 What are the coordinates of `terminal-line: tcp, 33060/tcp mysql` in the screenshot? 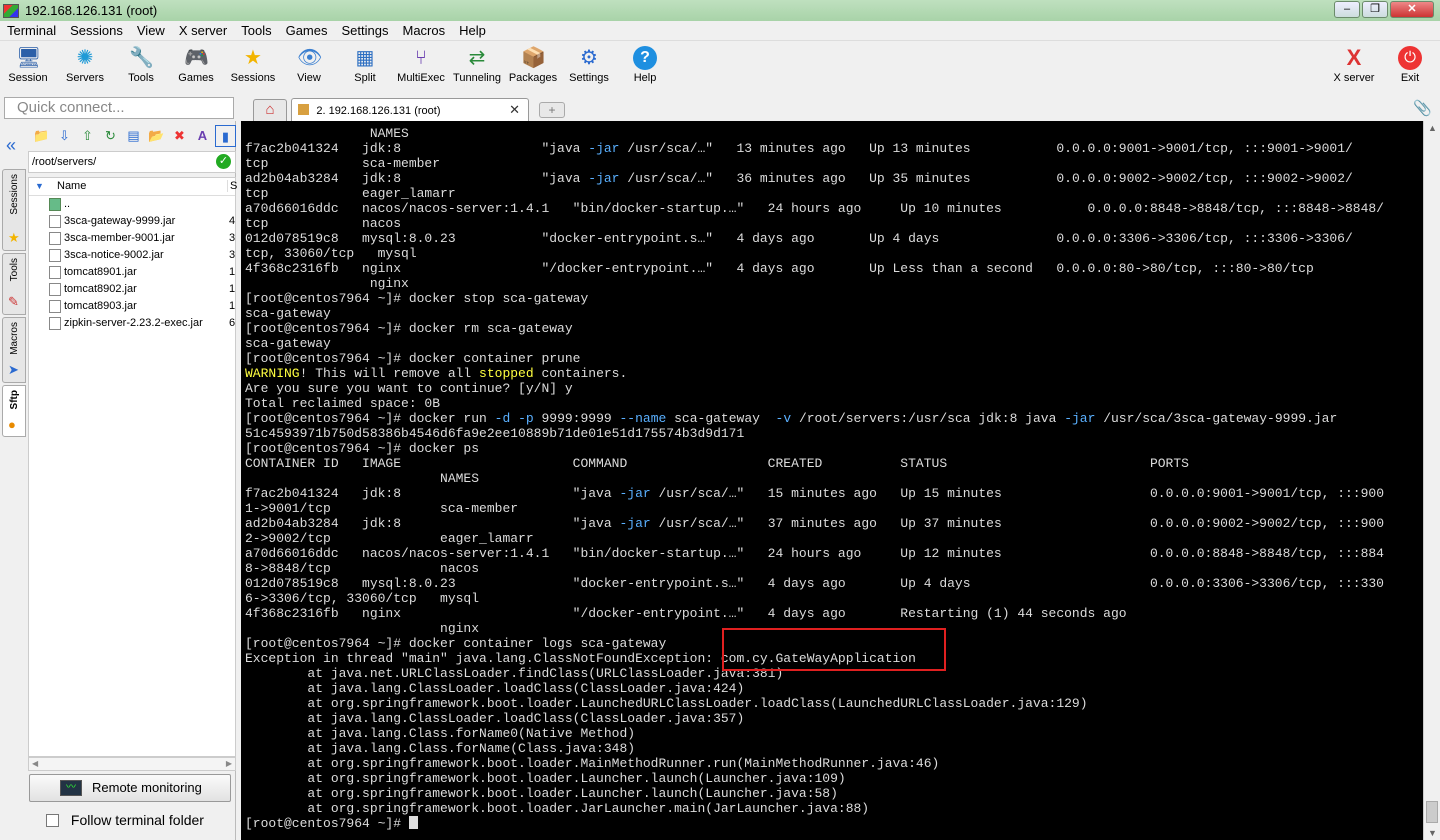 It's located at (331, 253).